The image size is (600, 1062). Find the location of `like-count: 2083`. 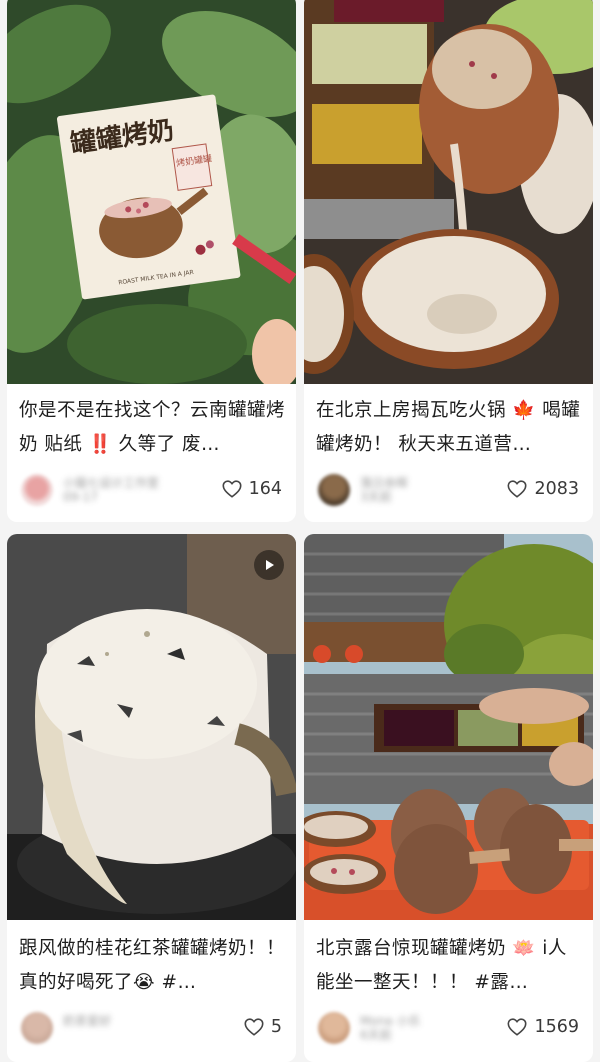

like-count: 2083 is located at coordinates (556, 489).